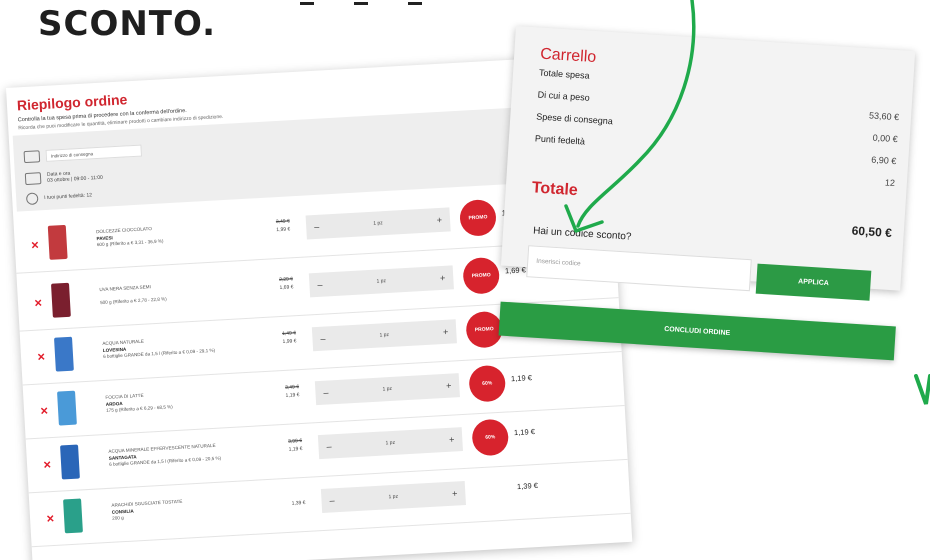  I want to click on cart-row-value: 0,00 €, so click(885, 138).